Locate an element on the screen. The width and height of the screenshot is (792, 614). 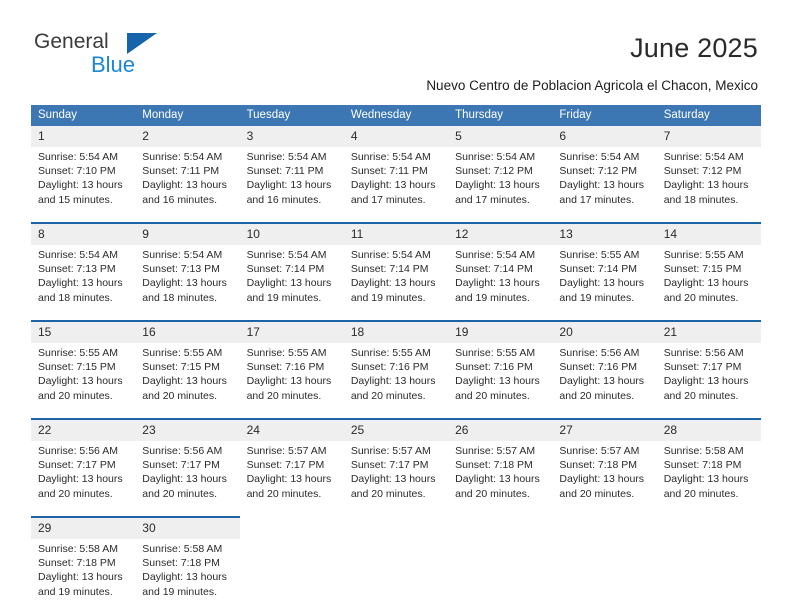
day-number: 3 is located at coordinates (291, 136).